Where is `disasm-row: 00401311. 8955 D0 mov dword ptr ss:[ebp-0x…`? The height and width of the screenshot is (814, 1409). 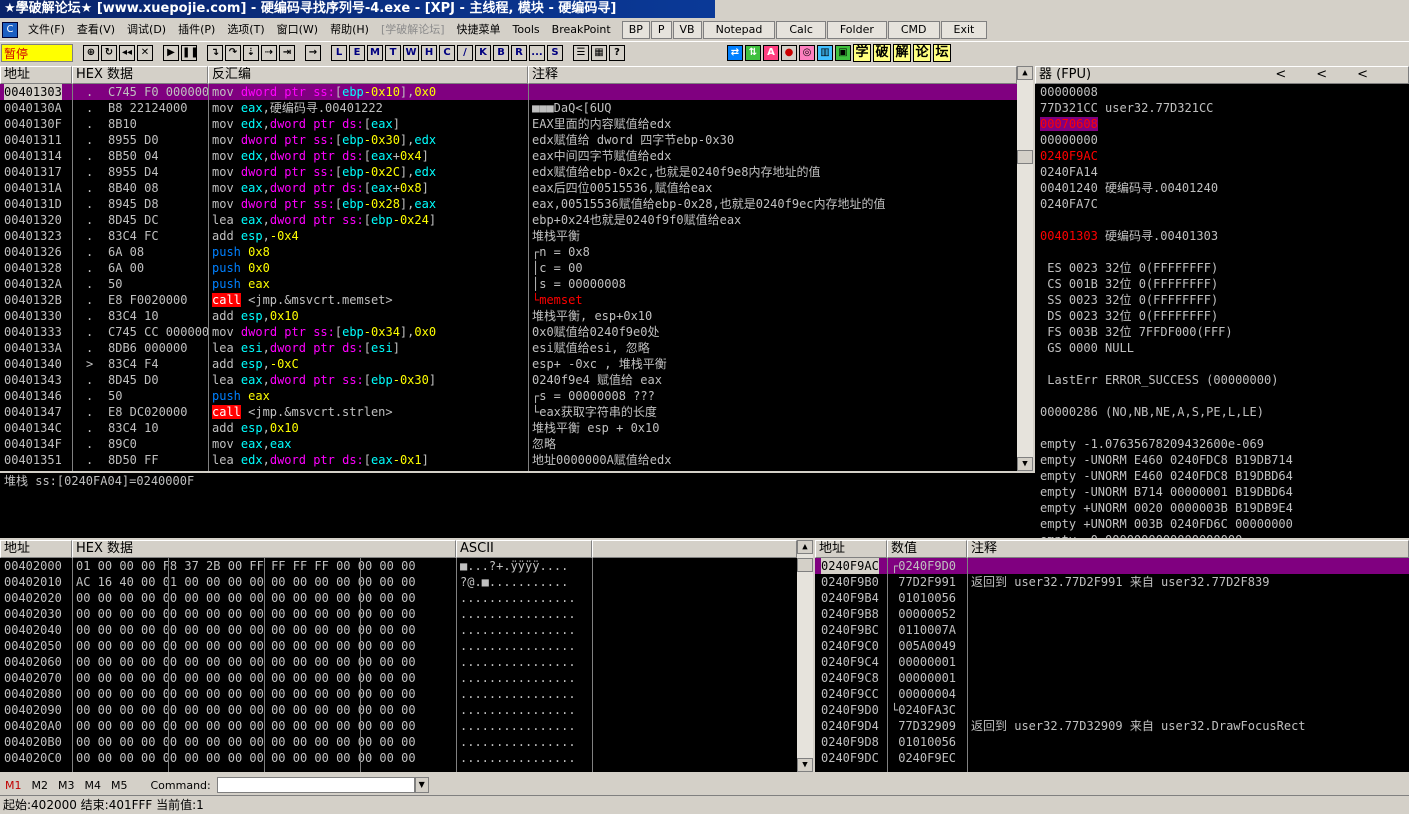 disasm-row: 00401311. 8955 D0 mov dword ptr ss:[ebp-0x… is located at coordinates (508, 140).